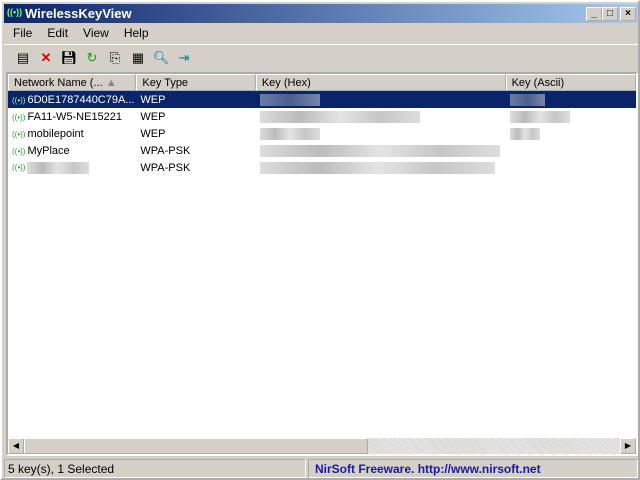  I want to click on column-network-name: Network Name (... ▲, so click(72, 82).